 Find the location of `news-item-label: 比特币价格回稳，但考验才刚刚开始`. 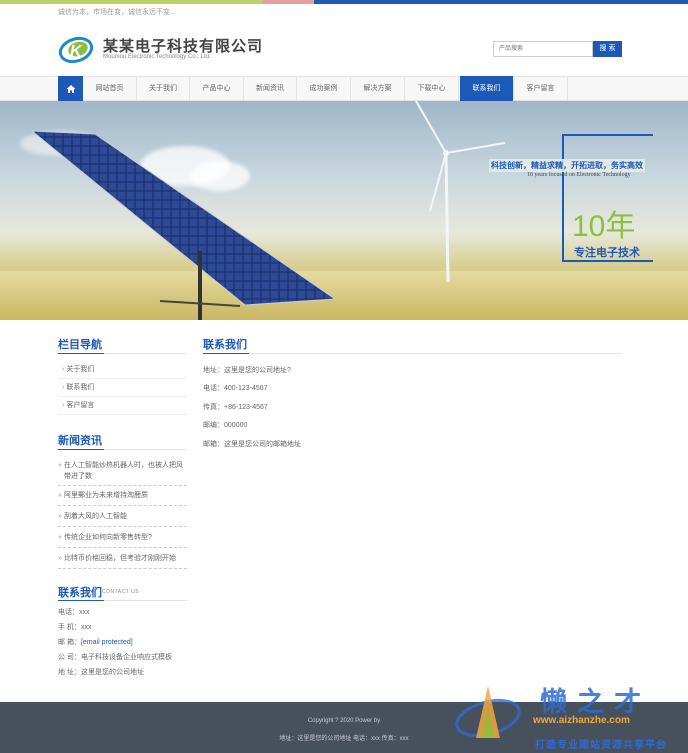

news-item-label: 比特币价格回稳，但考验才刚刚开始 is located at coordinates (120, 558).